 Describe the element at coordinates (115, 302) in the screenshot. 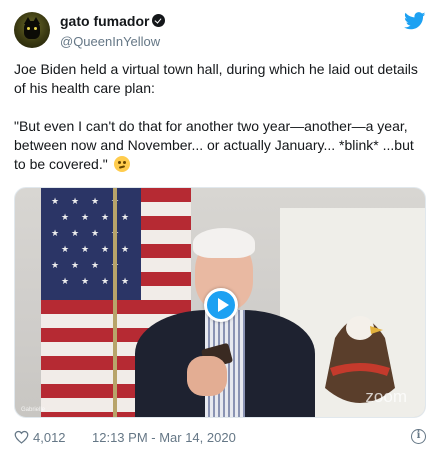

I see `flag-pole` at that location.